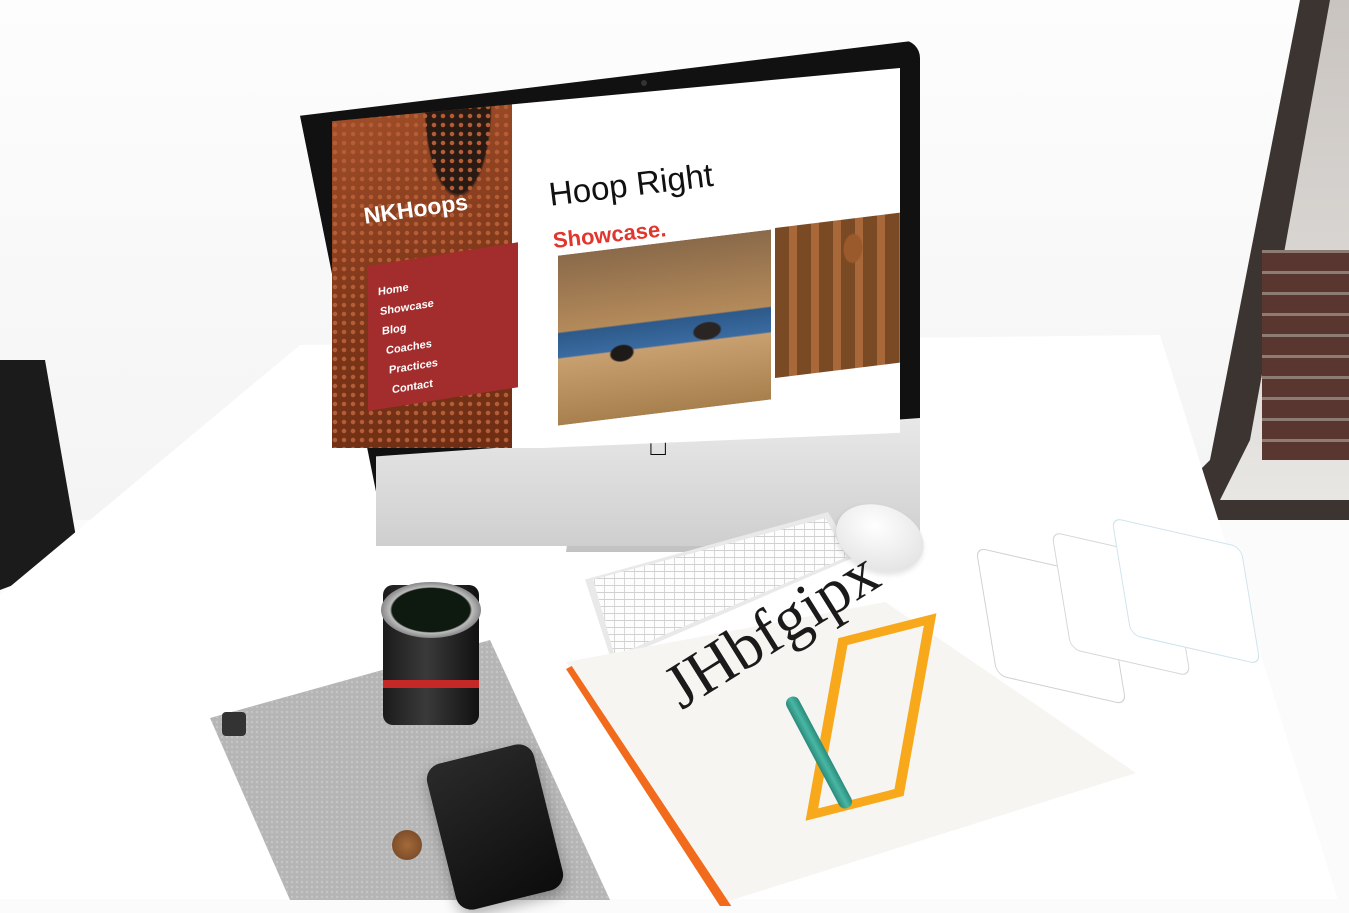 This screenshot has width=1349, height=913. I want to click on showcase-photo-shot, so click(837, 295).